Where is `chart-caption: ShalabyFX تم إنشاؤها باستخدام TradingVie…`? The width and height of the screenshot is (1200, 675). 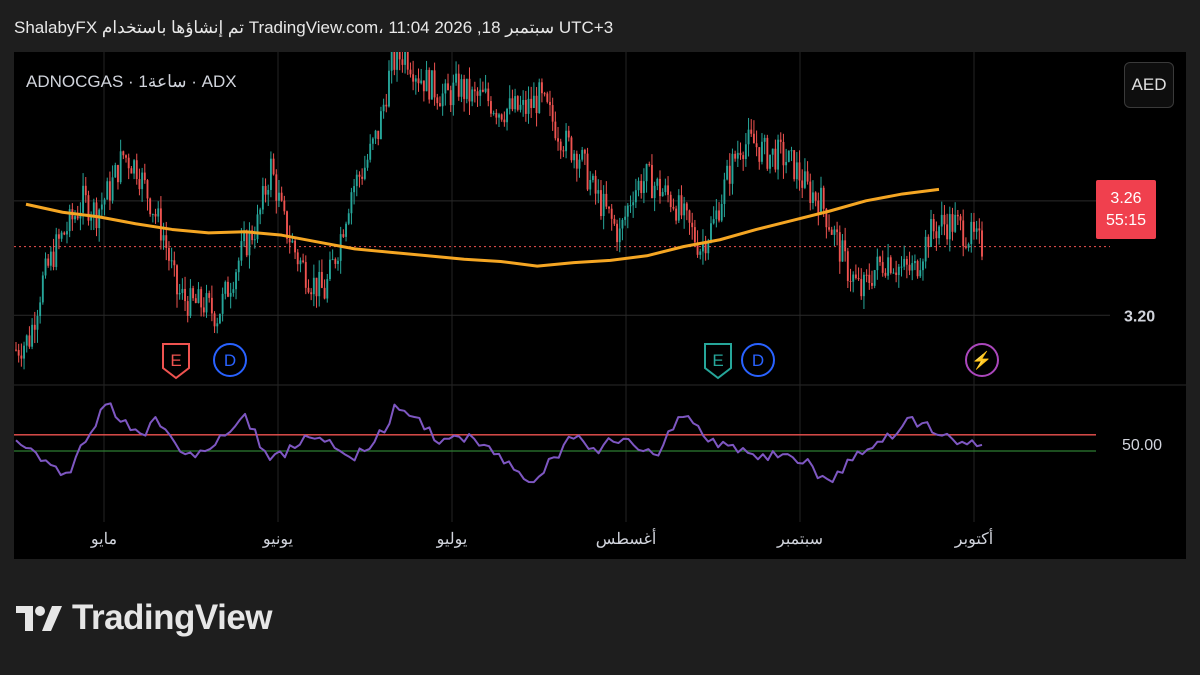 chart-caption: ShalabyFX تم إنشاؤها باستخدام TradingVie… is located at coordinates (314, 27).